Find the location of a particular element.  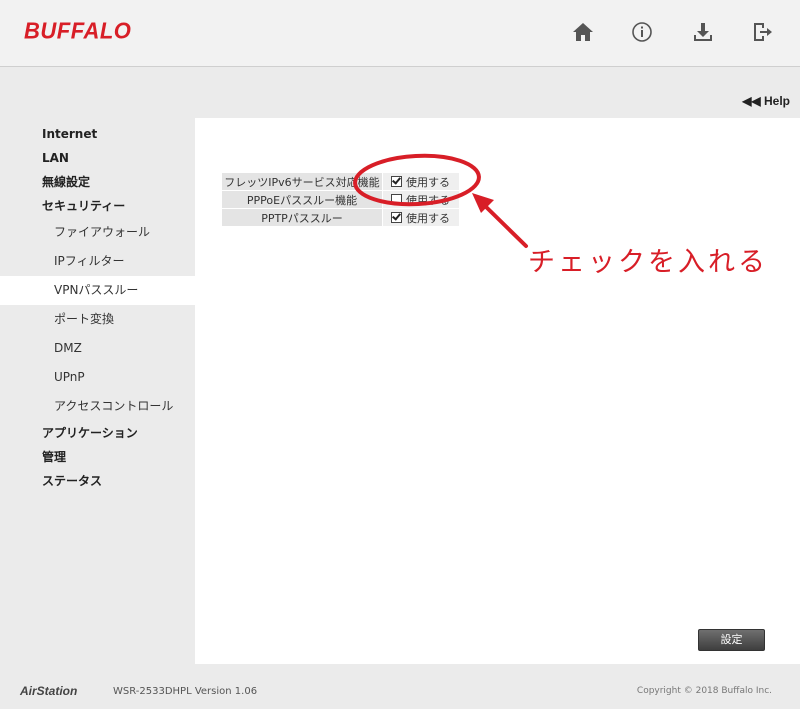

table-row: フレッツIPv6サービス対応機能 使用する is located at coordinates (340, 181).